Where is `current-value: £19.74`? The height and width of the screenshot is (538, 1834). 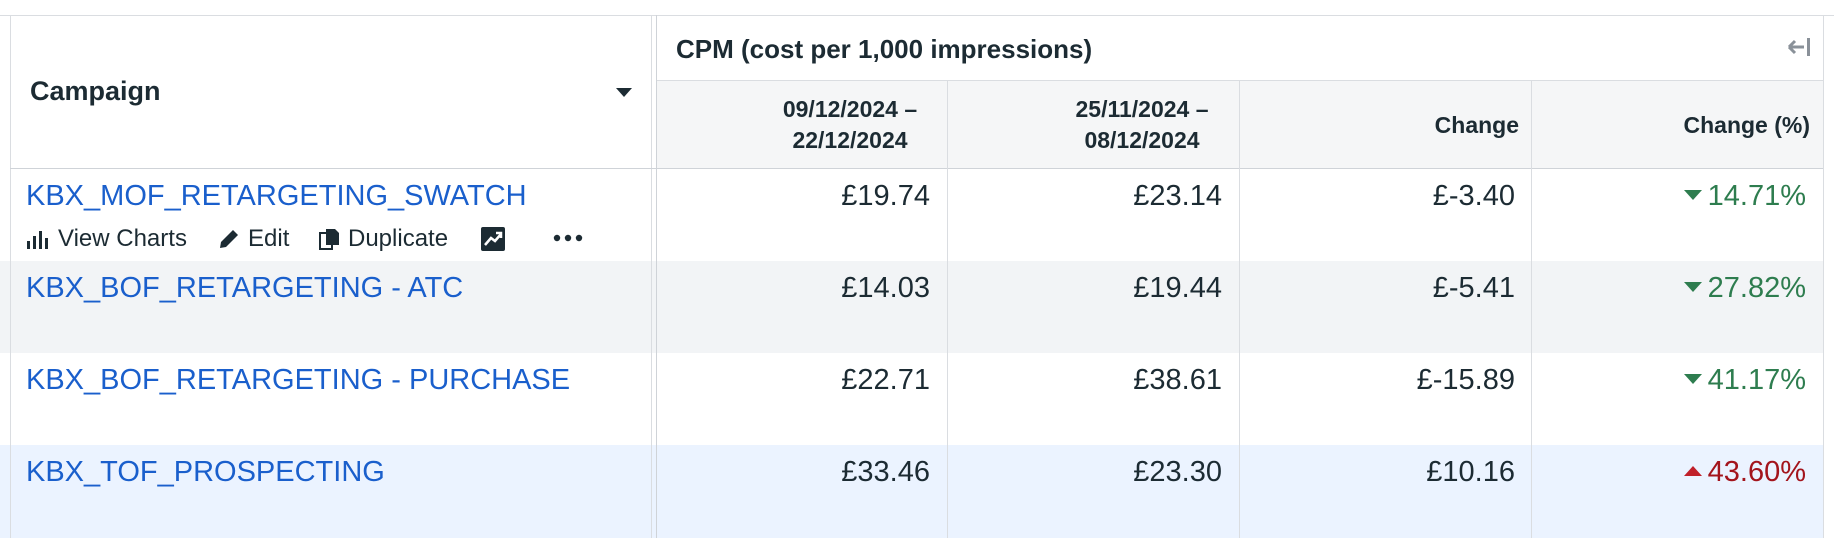 current-value: £19.74 is located at coordinates (885, 196).